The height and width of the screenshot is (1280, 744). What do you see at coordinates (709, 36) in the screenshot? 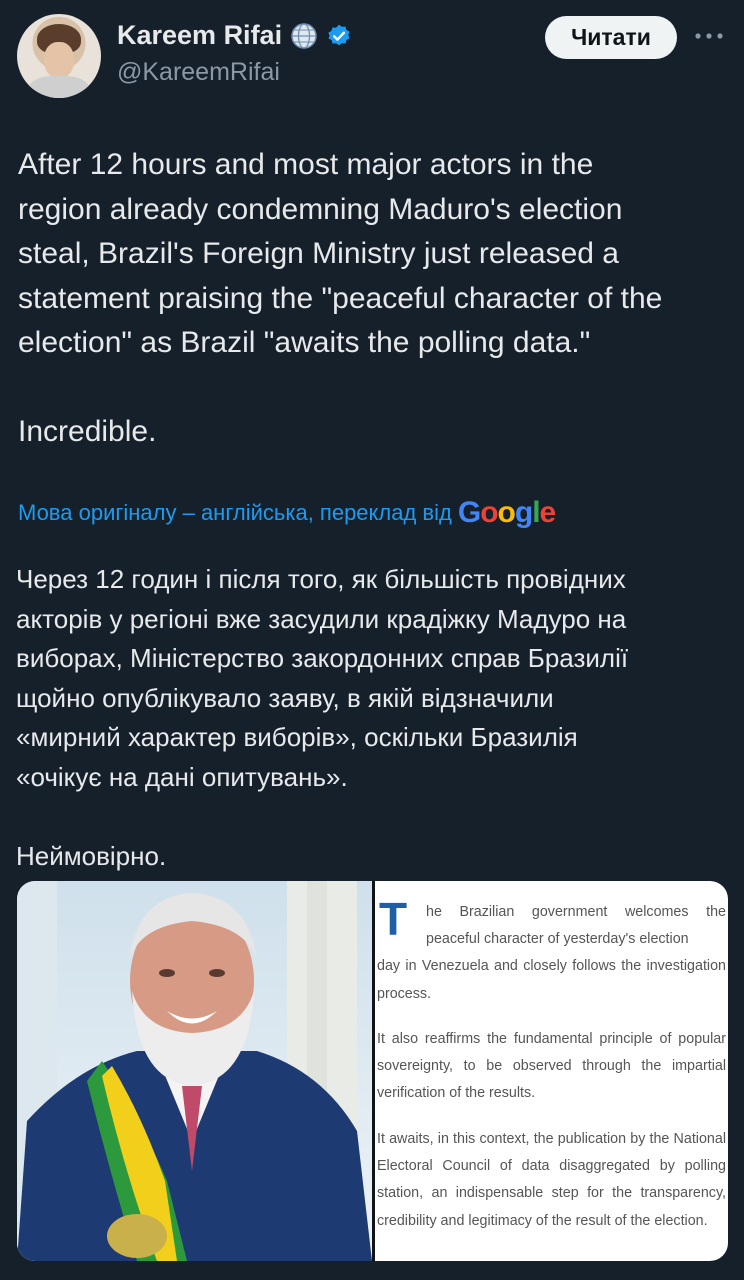
I see `more-options-icon` at bounding box center [709, 36].